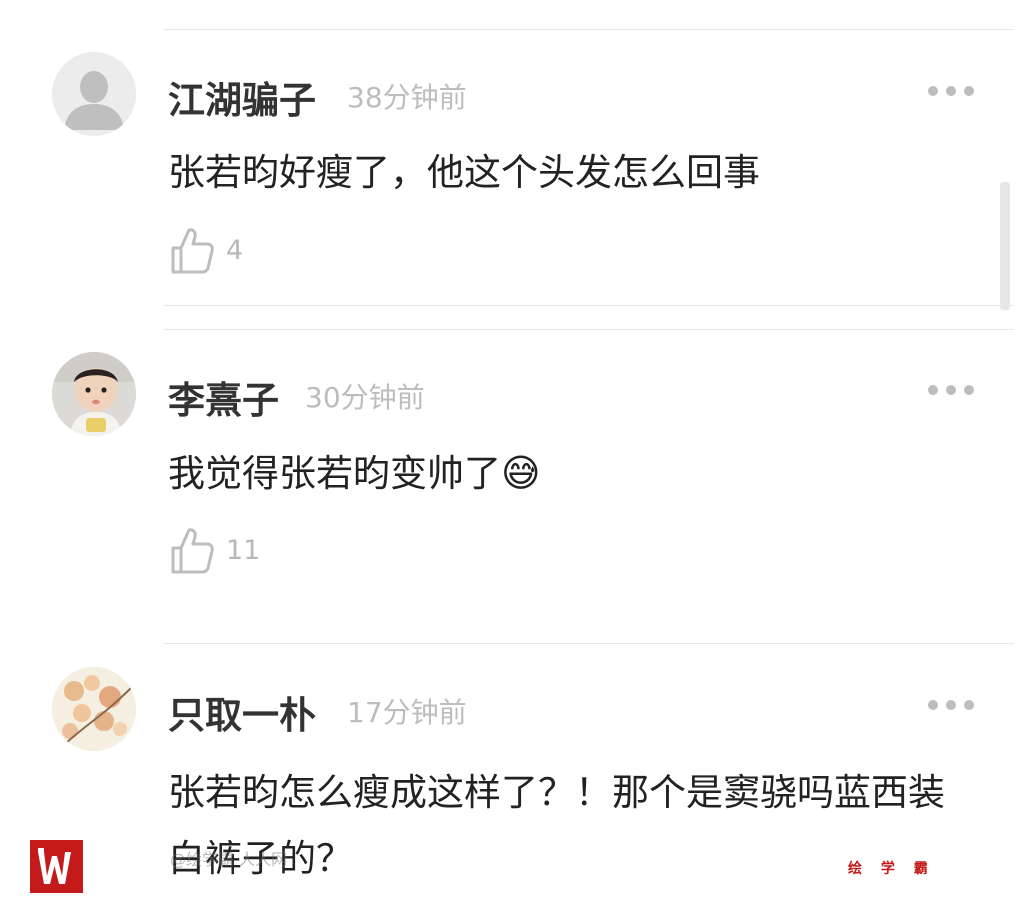 This screenshot has height=915, width=1024. I want to click on comment-text: 张若昀好瘦了，他这个头发怎么回事, so click(464, 172).